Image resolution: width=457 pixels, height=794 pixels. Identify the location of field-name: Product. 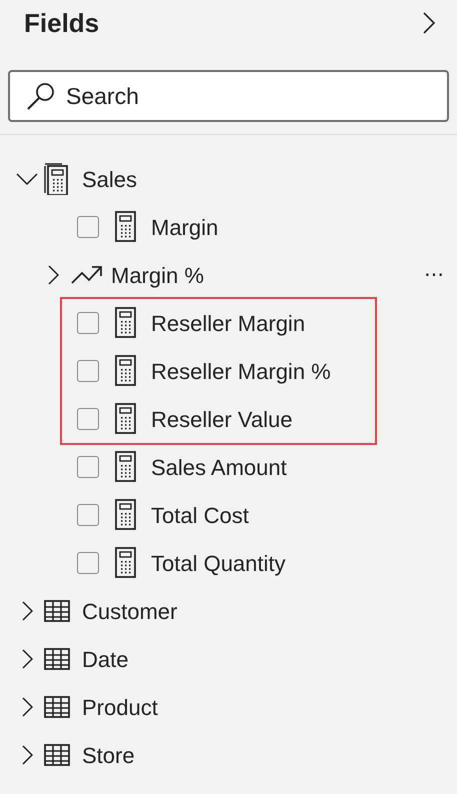
(120, 707).